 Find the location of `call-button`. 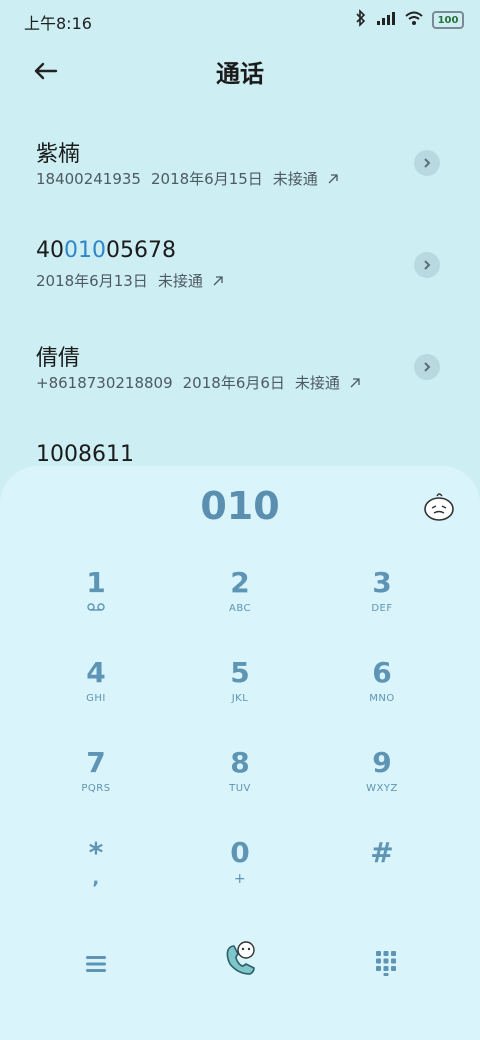

call-button is located at coordinates (240, 958).